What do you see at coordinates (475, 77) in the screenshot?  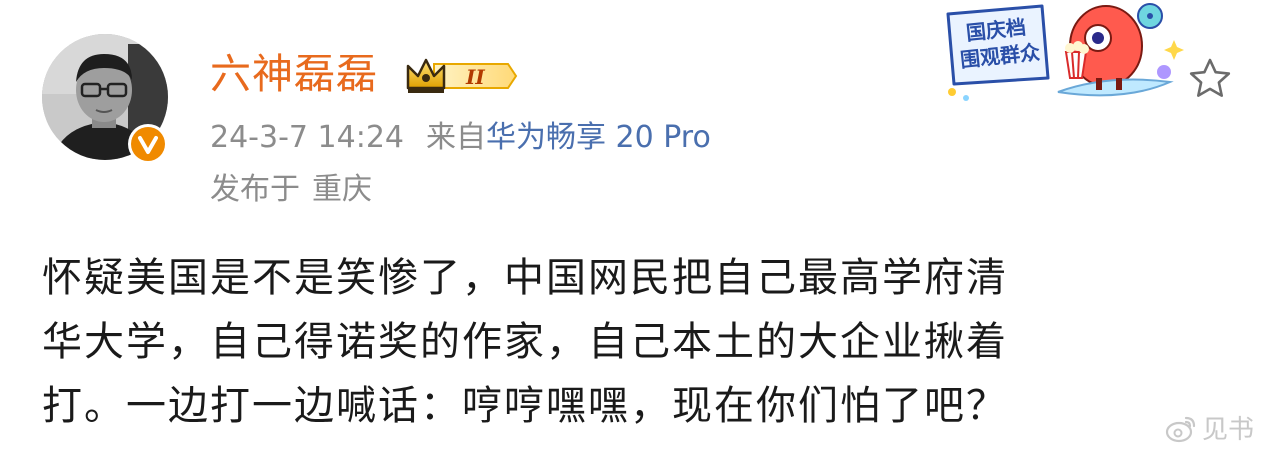 I see `level-badge-text: II` at bounding box center [475, 77].